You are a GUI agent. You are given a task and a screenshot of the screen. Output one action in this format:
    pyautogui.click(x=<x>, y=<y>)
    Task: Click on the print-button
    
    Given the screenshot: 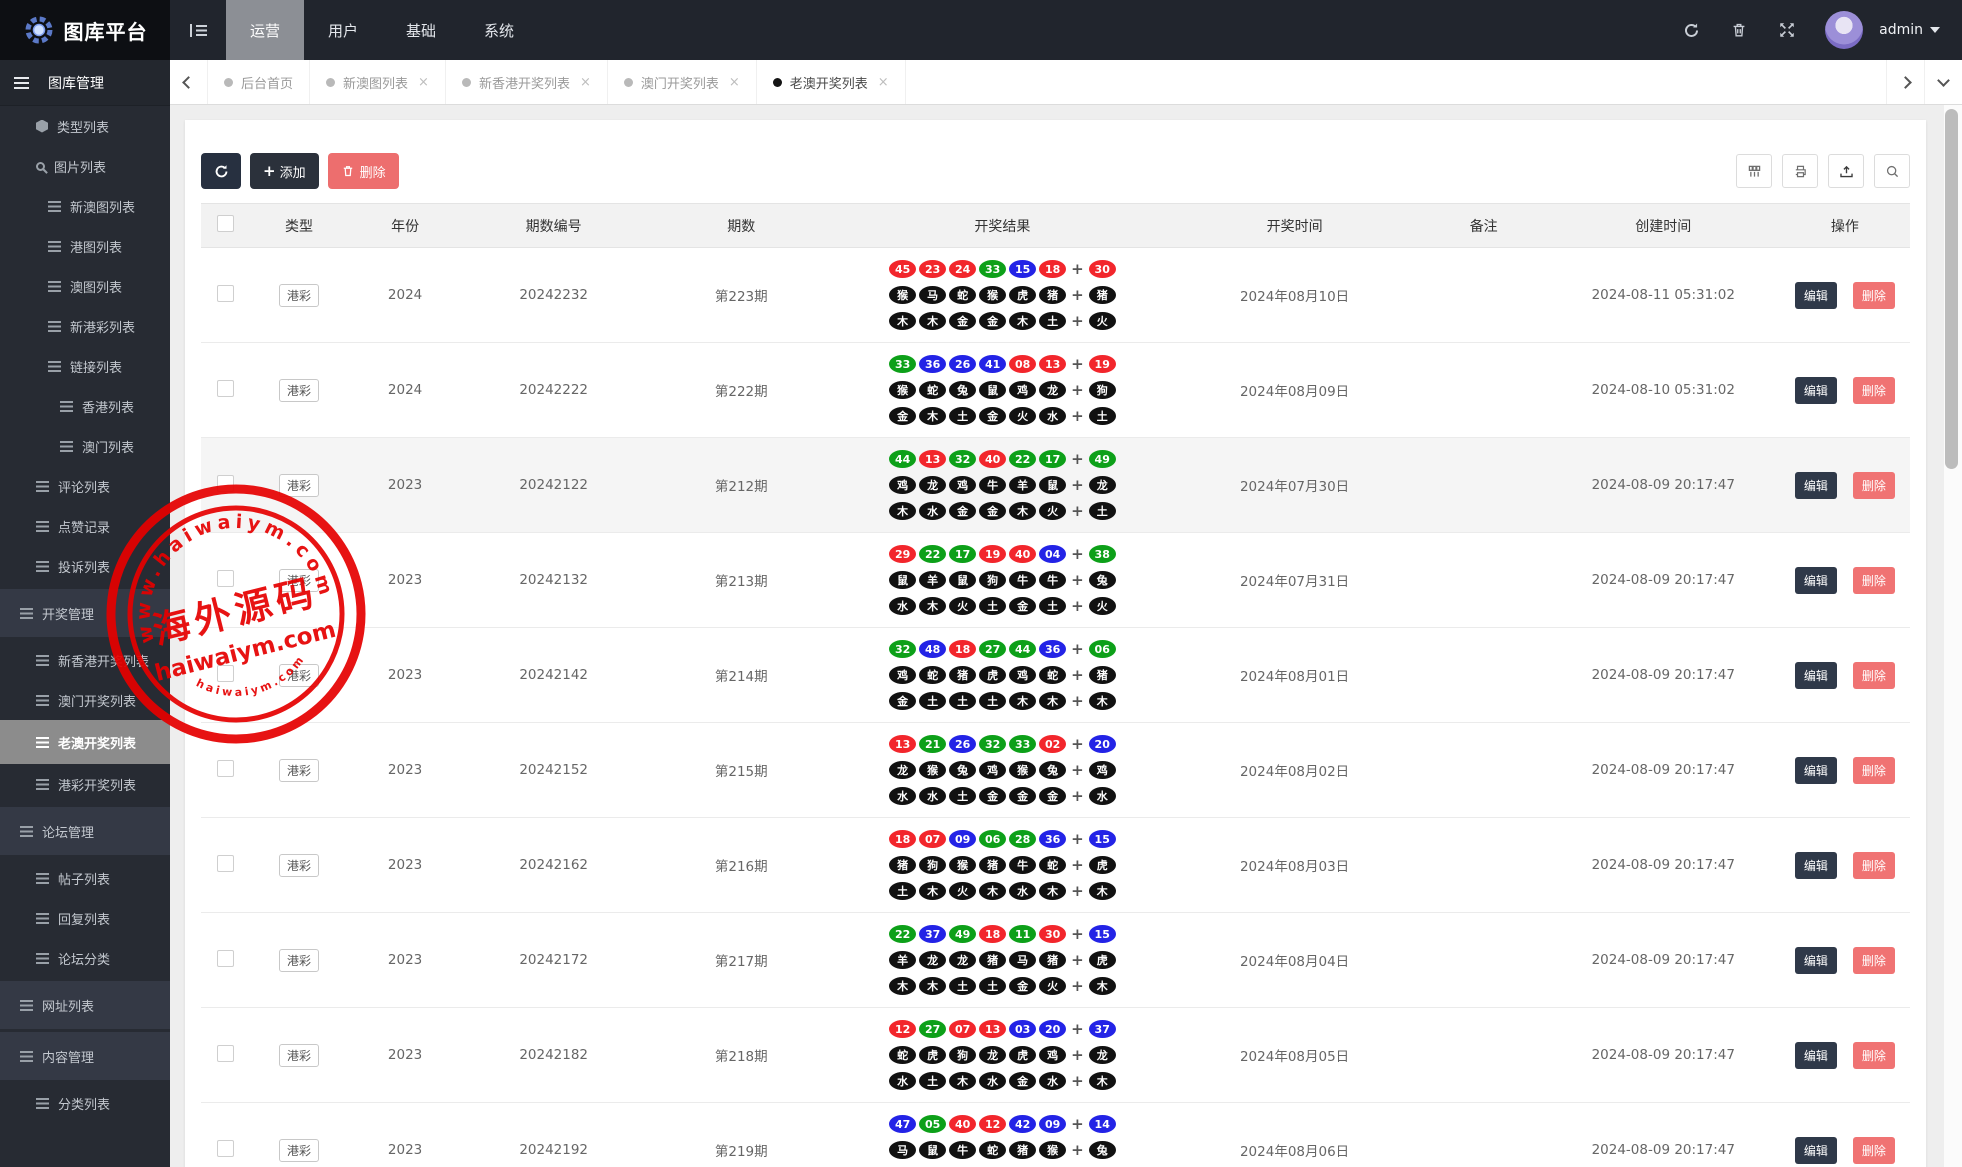 What is the action you would take?
    pyautogui.click(x=1800, y=171)
    